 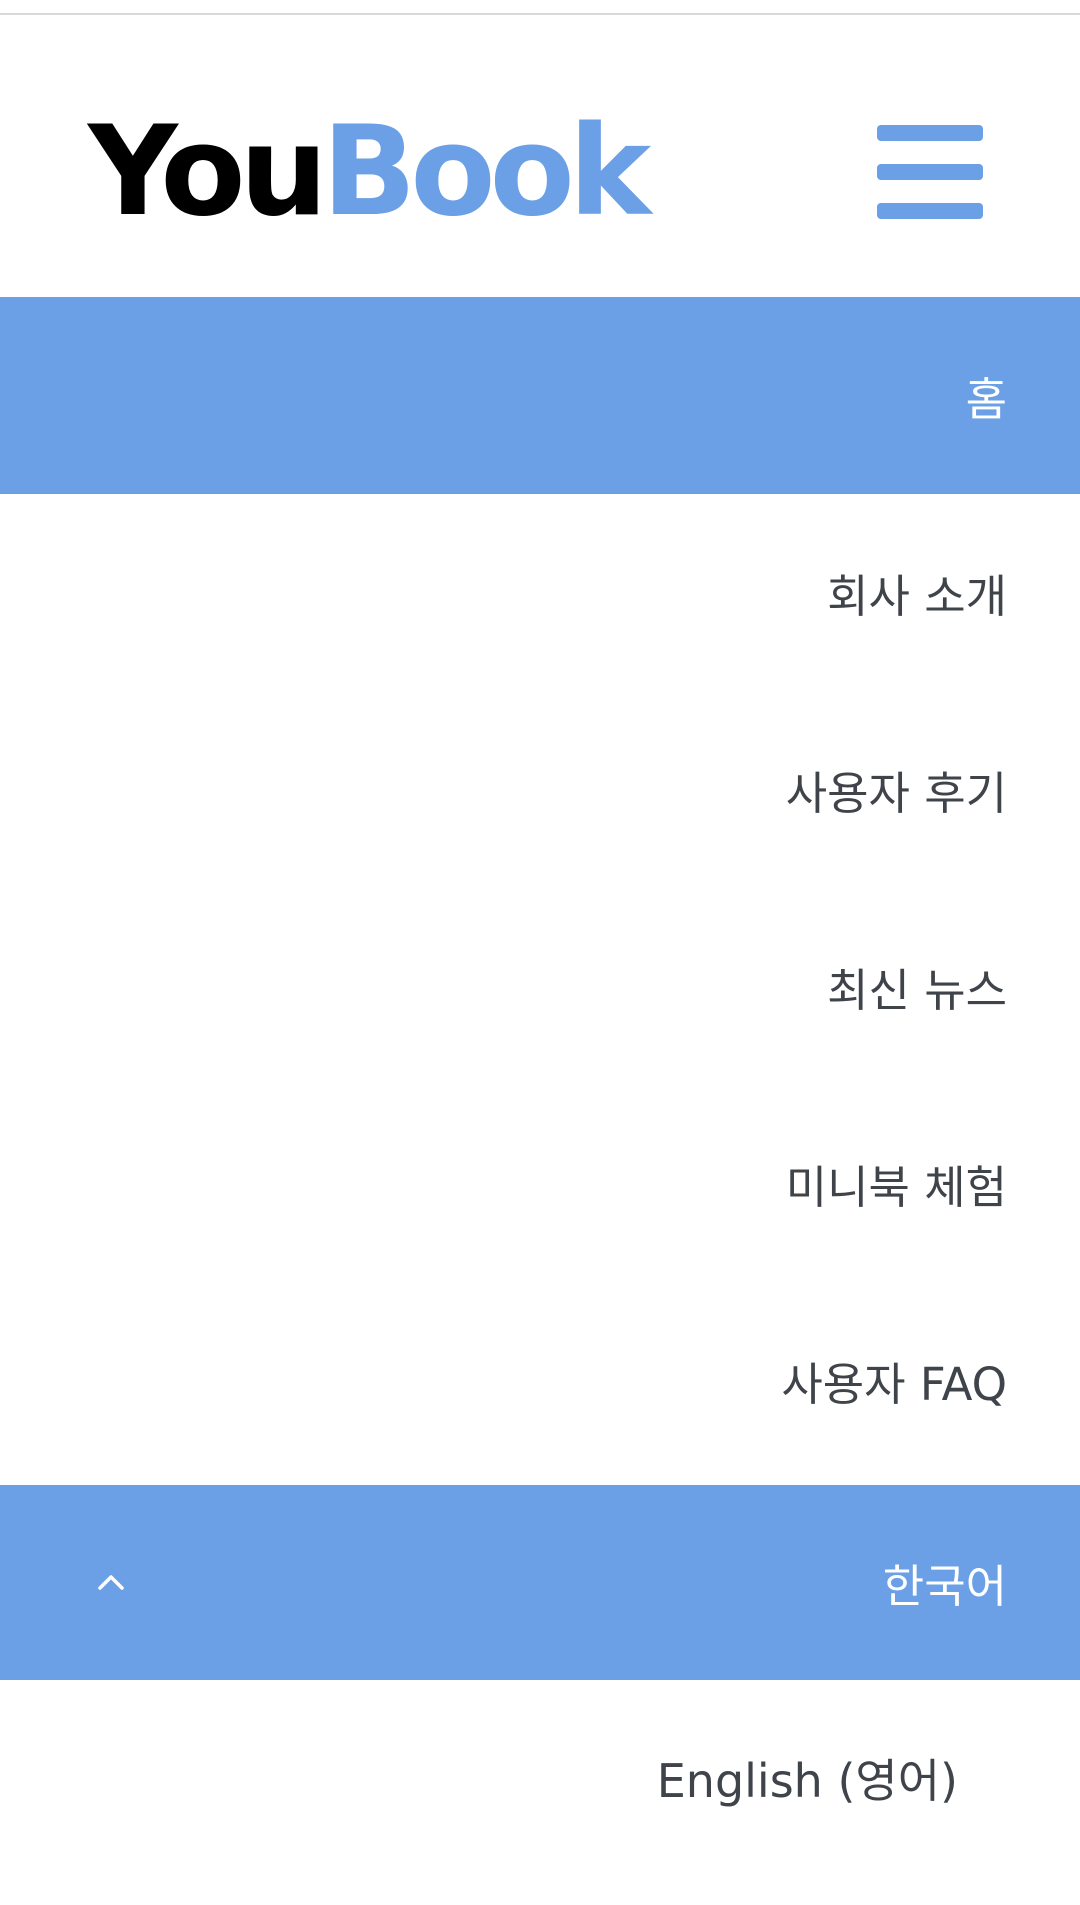 I want to click on youbook-logo: You Book, so click(x=369, y=172).